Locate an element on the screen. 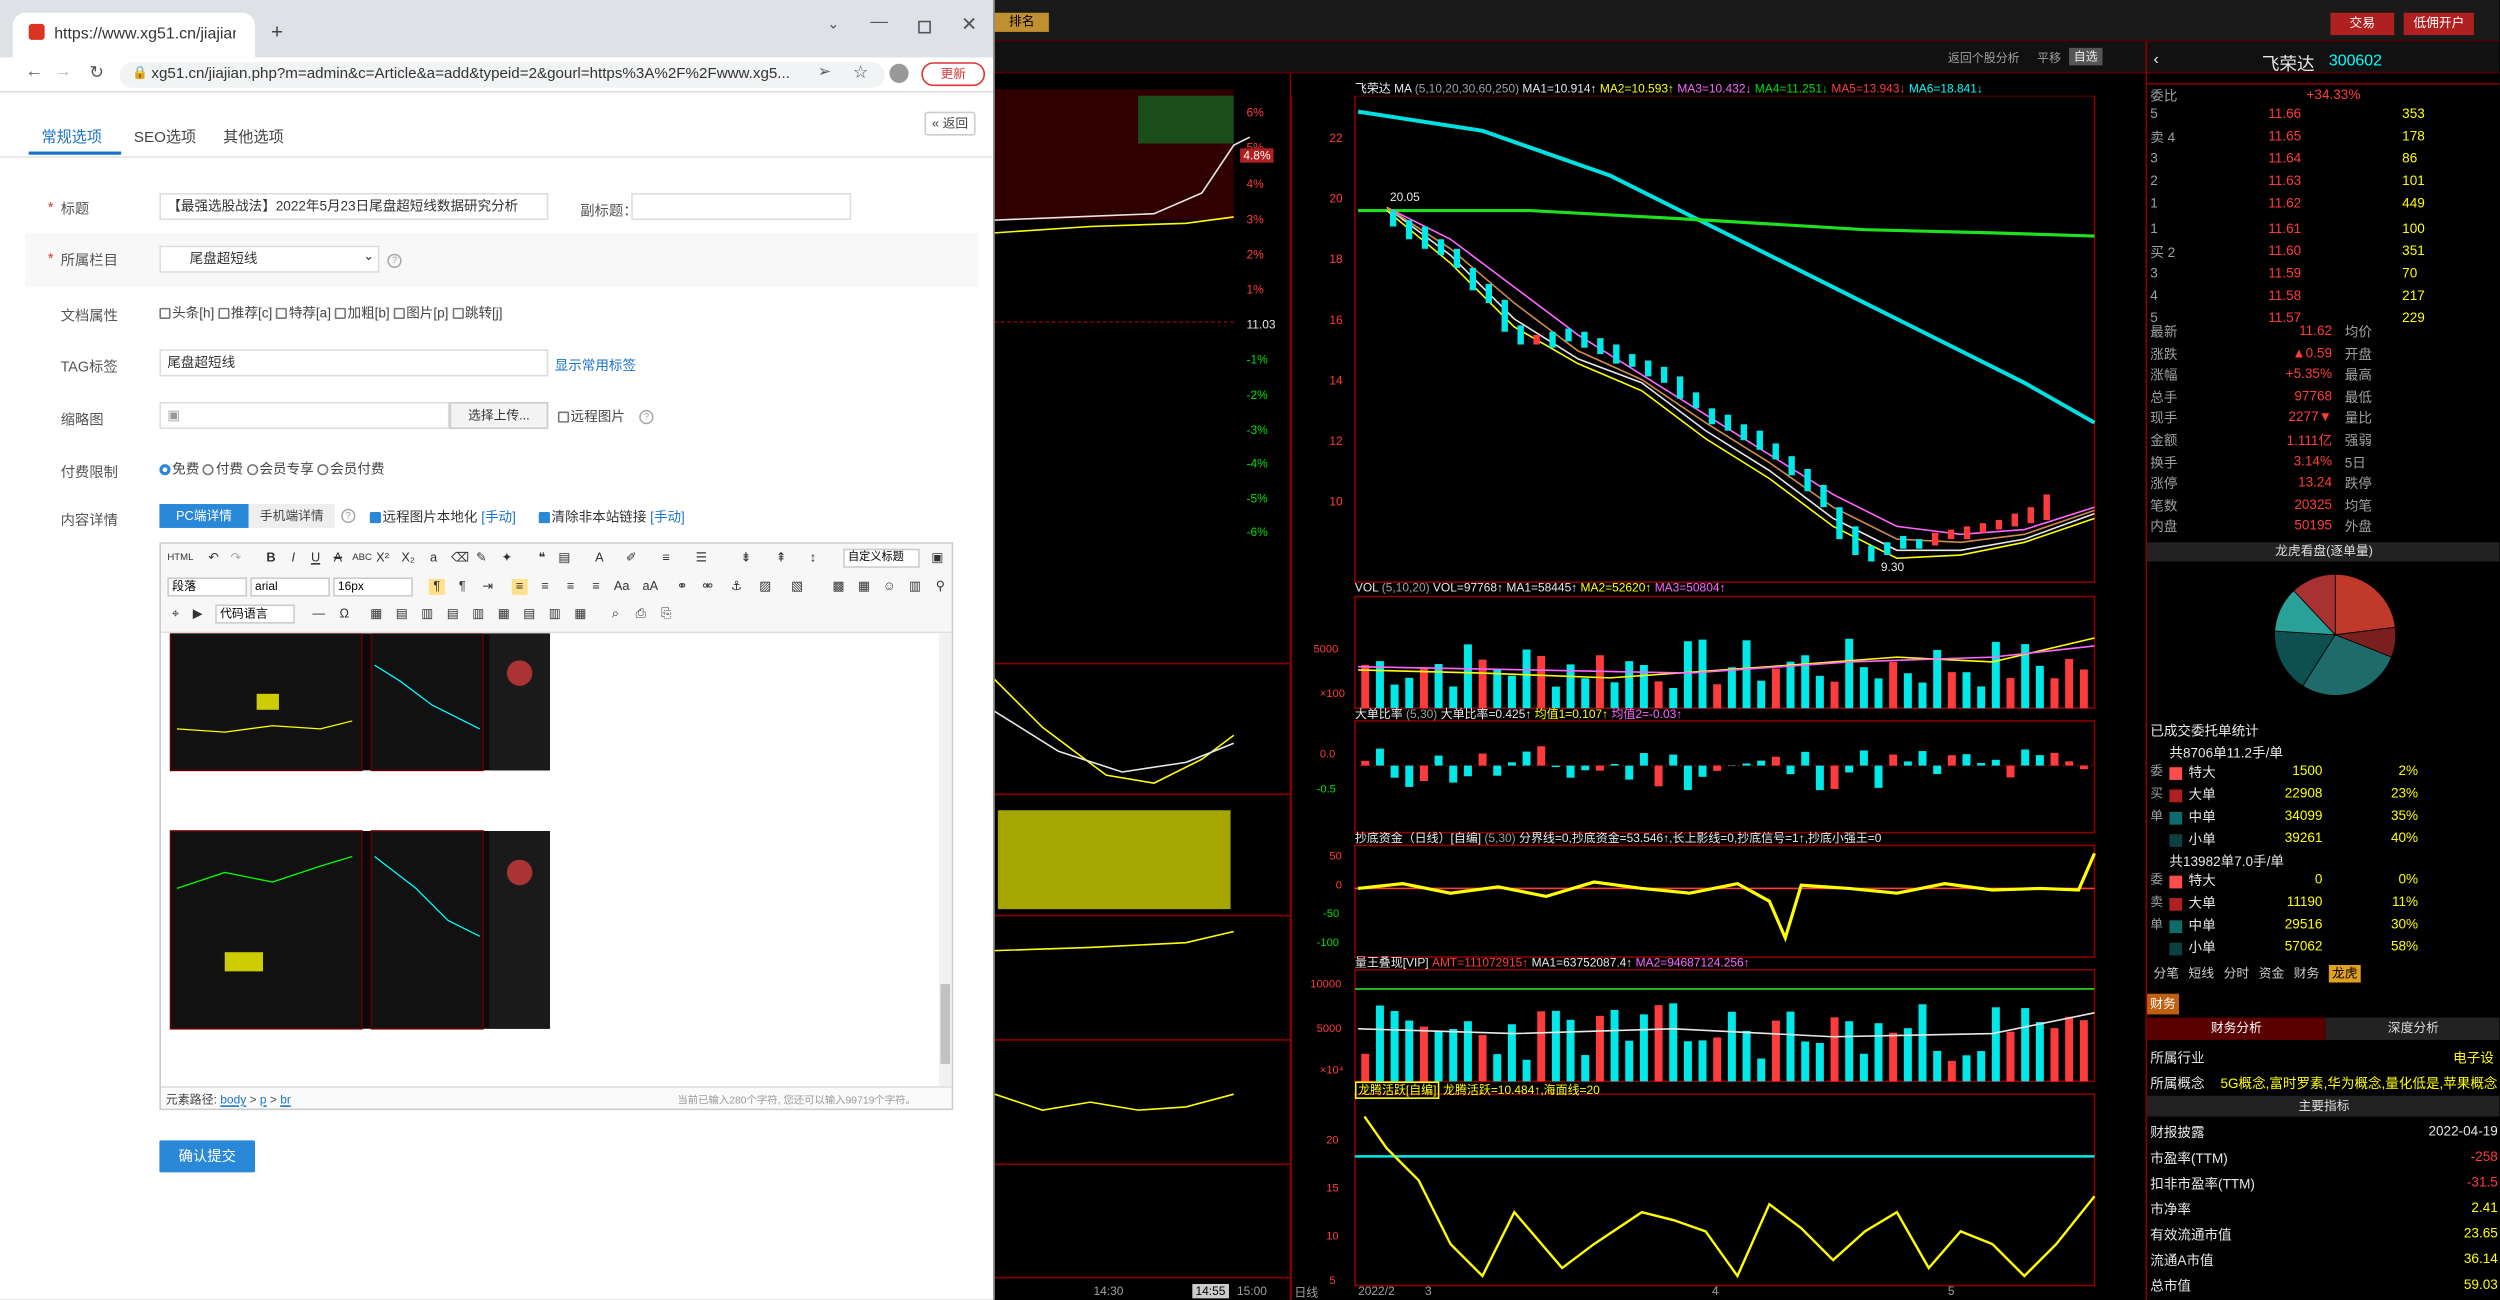 The height and width of the screenshot is (1300, 2500). image-icon: ▨ is located at coordinates (765, 587).